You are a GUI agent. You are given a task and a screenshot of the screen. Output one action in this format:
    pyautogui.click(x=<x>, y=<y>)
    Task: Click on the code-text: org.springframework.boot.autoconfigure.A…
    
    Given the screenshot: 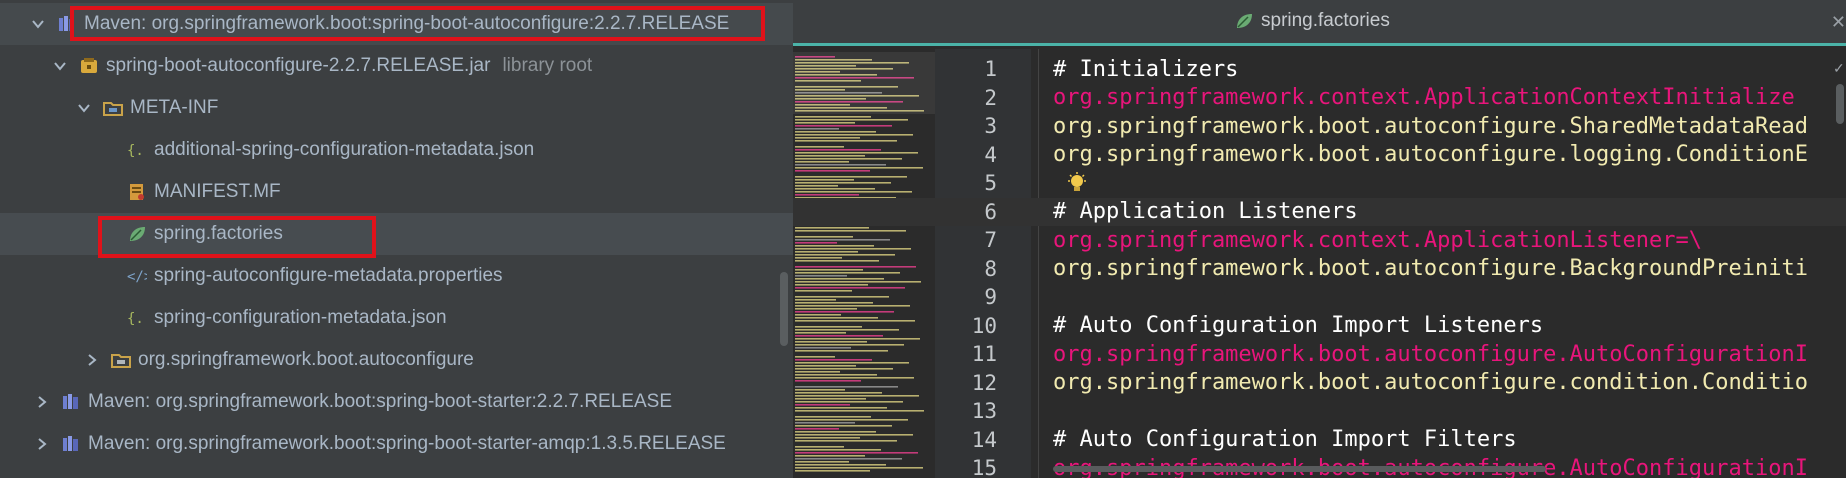 What is the action you would take?
    pyautogui.click(x=1430, y=354)
    